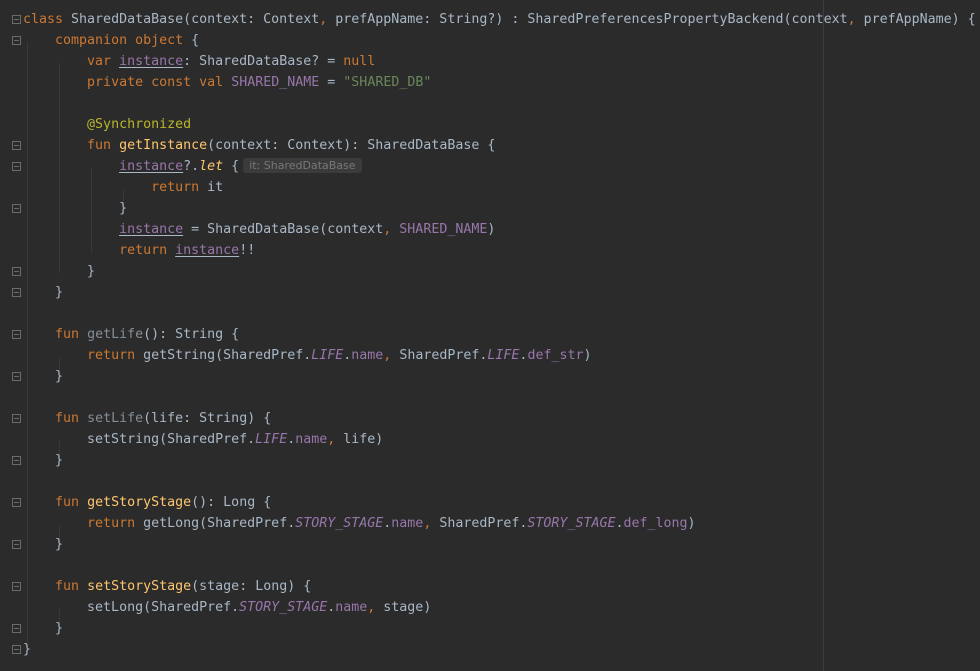 This screenshot has width=980, height=671. Describe the element at coordinates (823, 335) in the screenshot. I see `right-margin-guide` at that location.